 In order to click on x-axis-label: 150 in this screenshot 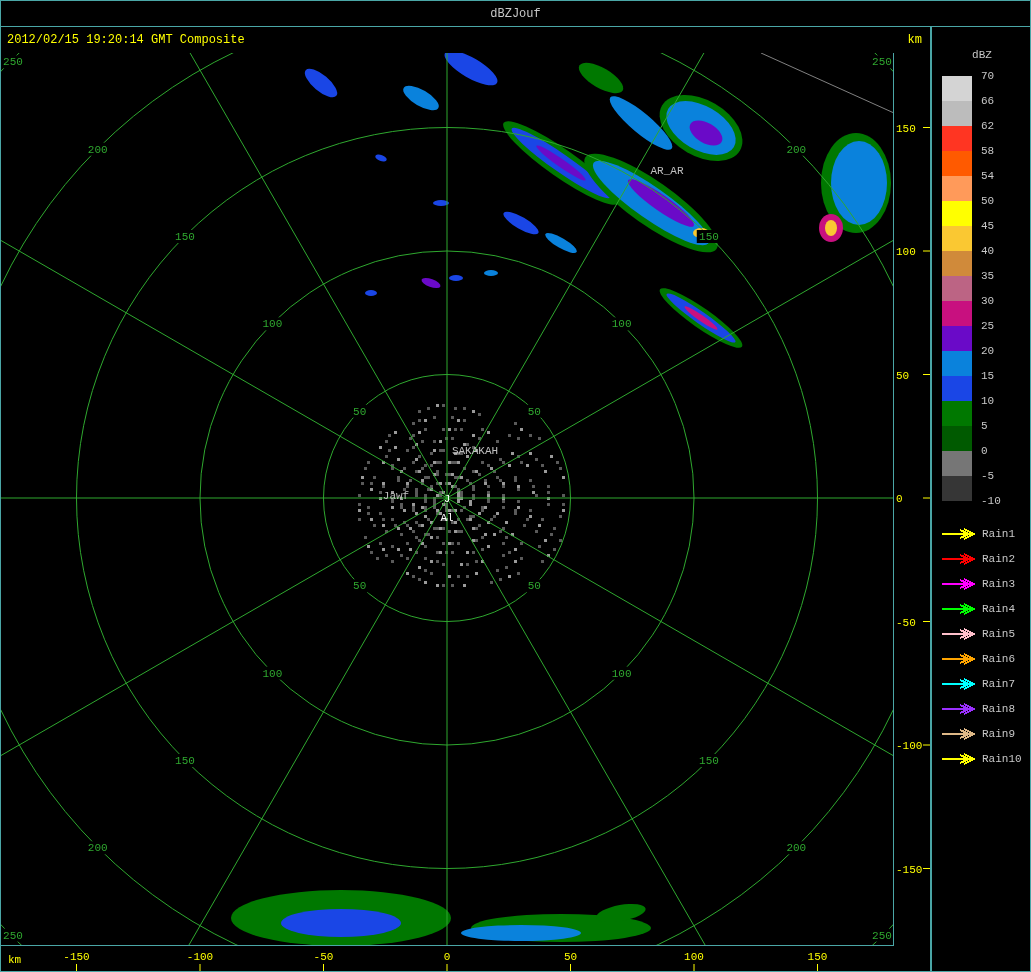, I will do `click(817, 957)`.